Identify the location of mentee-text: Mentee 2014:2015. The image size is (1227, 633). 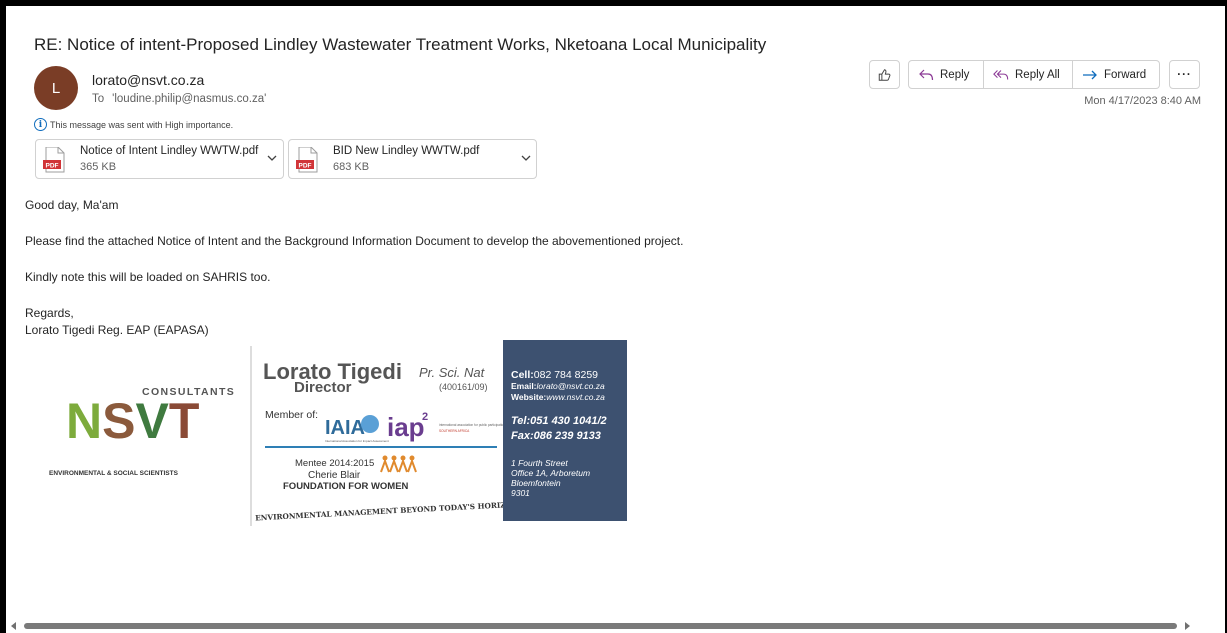
(334, 463).